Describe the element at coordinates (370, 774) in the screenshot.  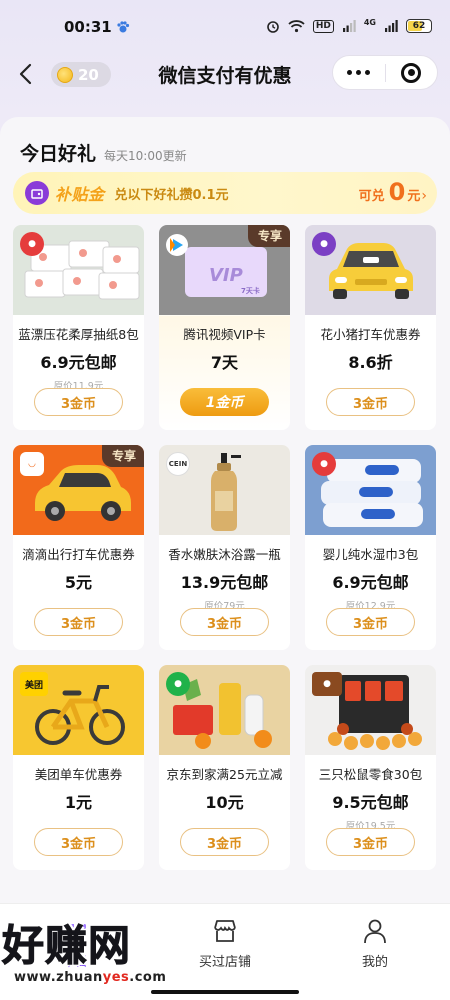
I see `product-name: 三只松鼠零食30包` at that location.